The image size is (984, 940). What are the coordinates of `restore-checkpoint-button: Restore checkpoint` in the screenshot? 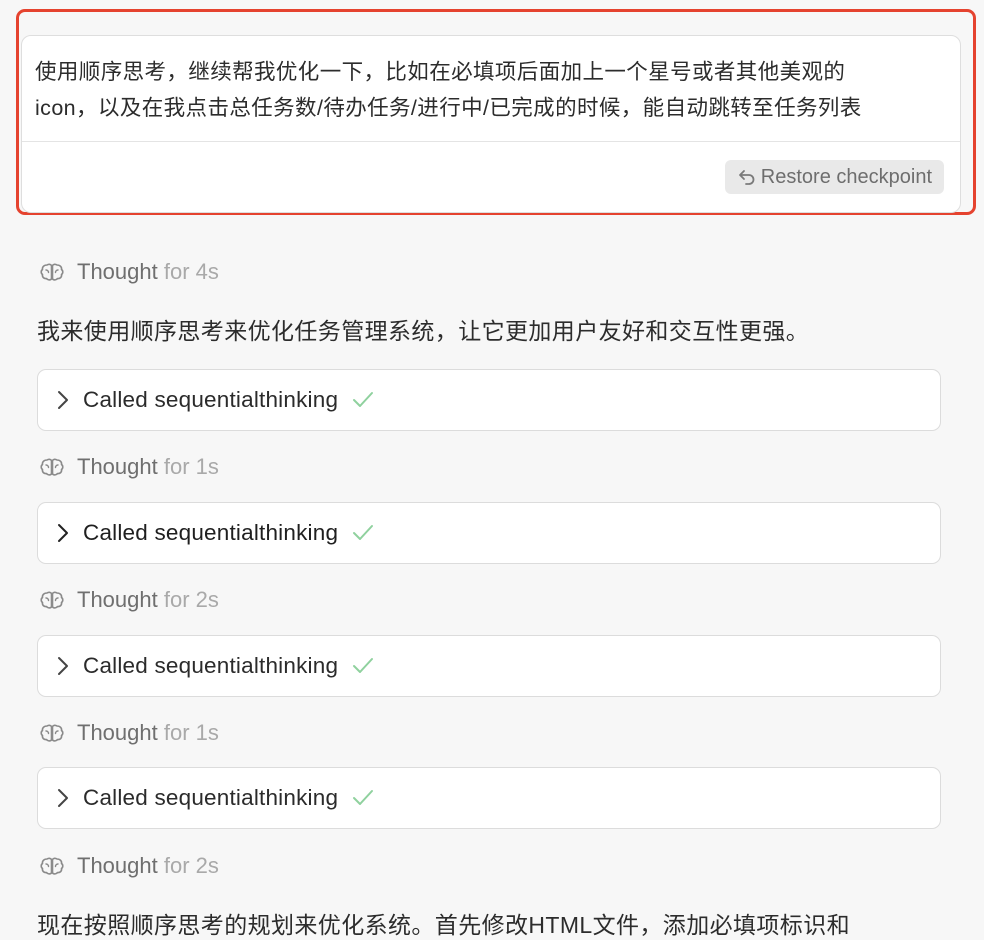 It's located at (834, 177).